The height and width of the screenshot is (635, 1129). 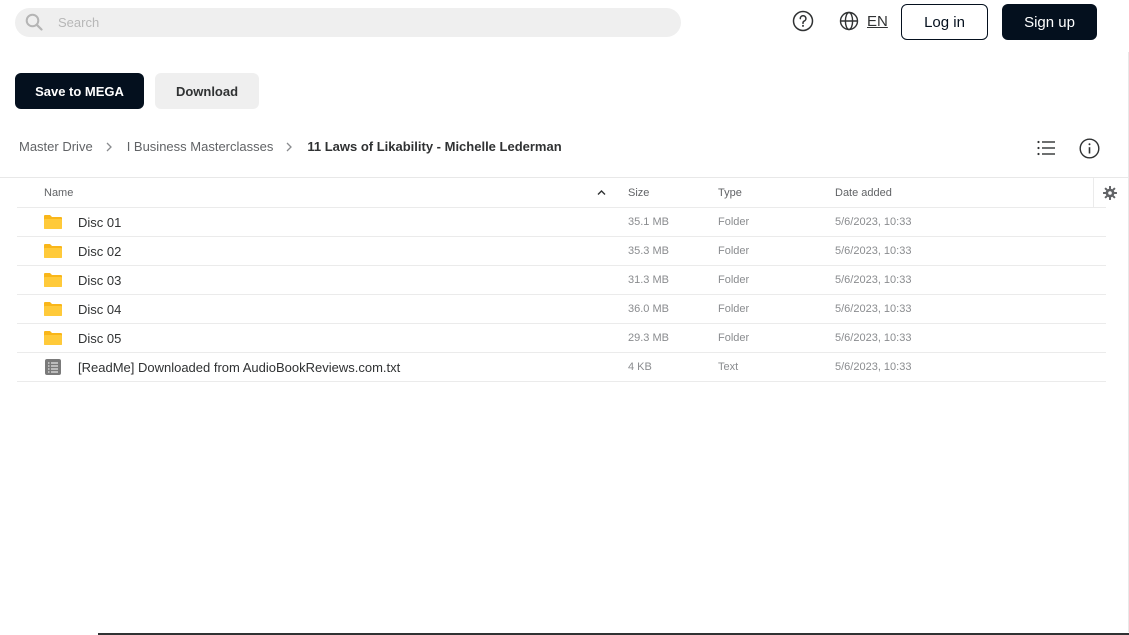 What do you see at coordinates (1089, 148) in the screenshot?
I see `info-icon` at bounding box center [1089, 148].